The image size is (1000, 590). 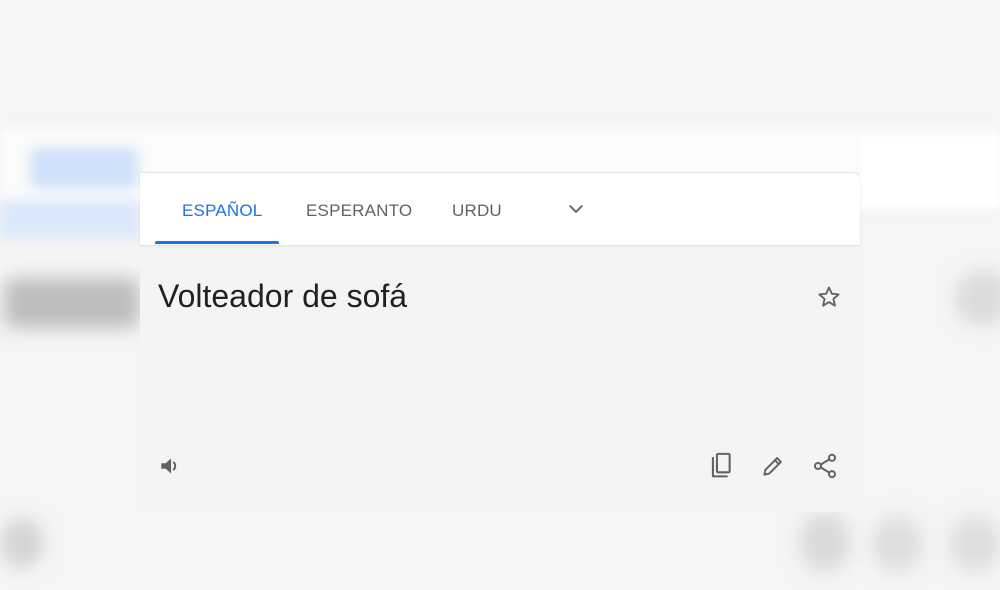 I want to click on save-translation-button, so click(x=829, y=297).